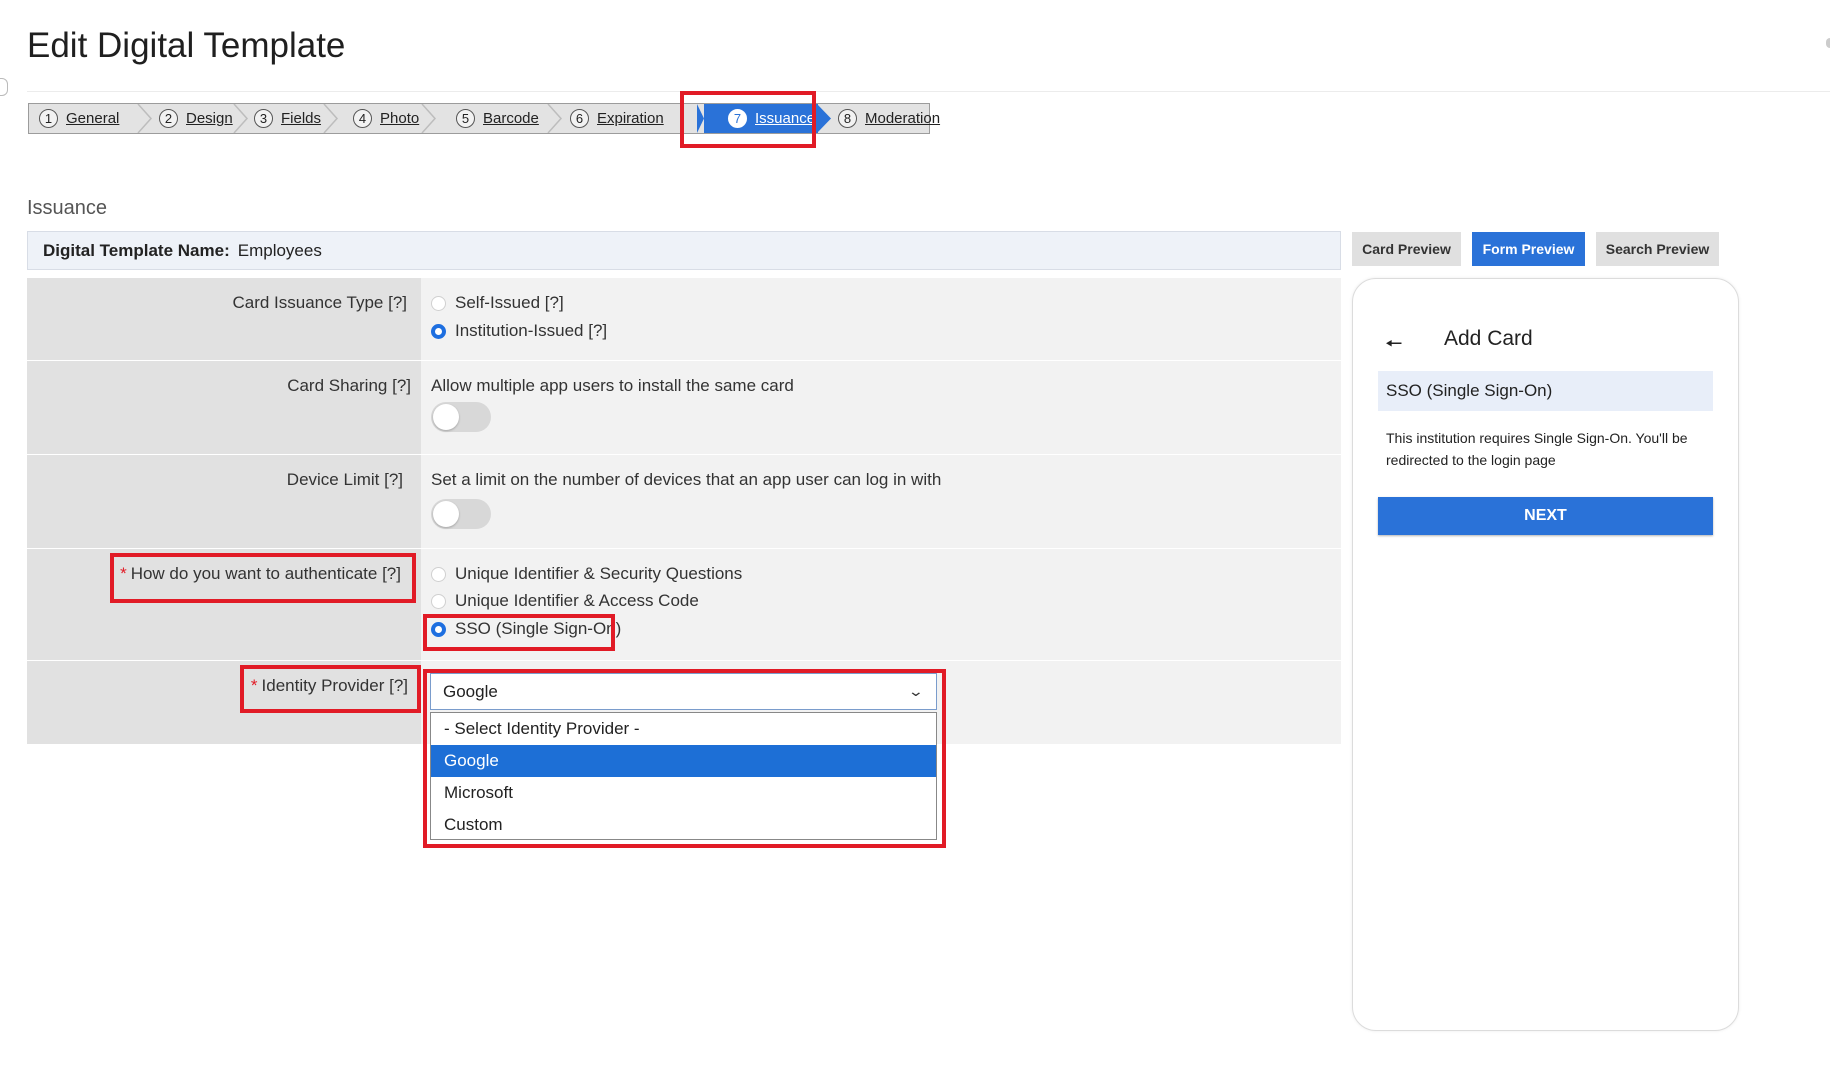 The image size is (1830, 1066). Describe the element at coordinates (630, 118) in the screenshot. I see `step-label: Expiration` at that location.